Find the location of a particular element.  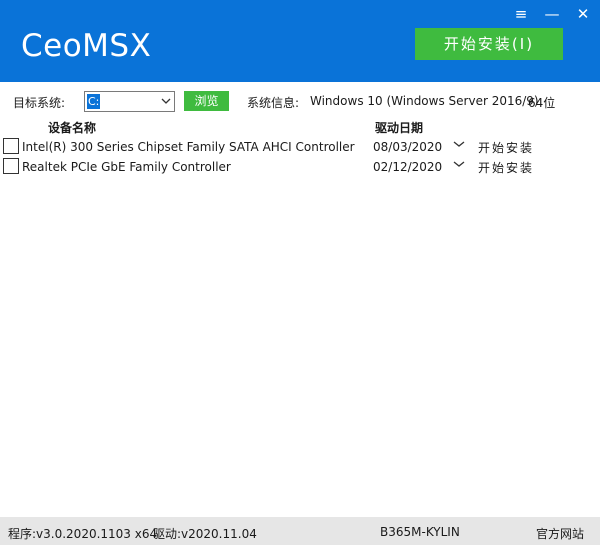

official-site-link: 官方网站 is located at coordinates (560, 533).